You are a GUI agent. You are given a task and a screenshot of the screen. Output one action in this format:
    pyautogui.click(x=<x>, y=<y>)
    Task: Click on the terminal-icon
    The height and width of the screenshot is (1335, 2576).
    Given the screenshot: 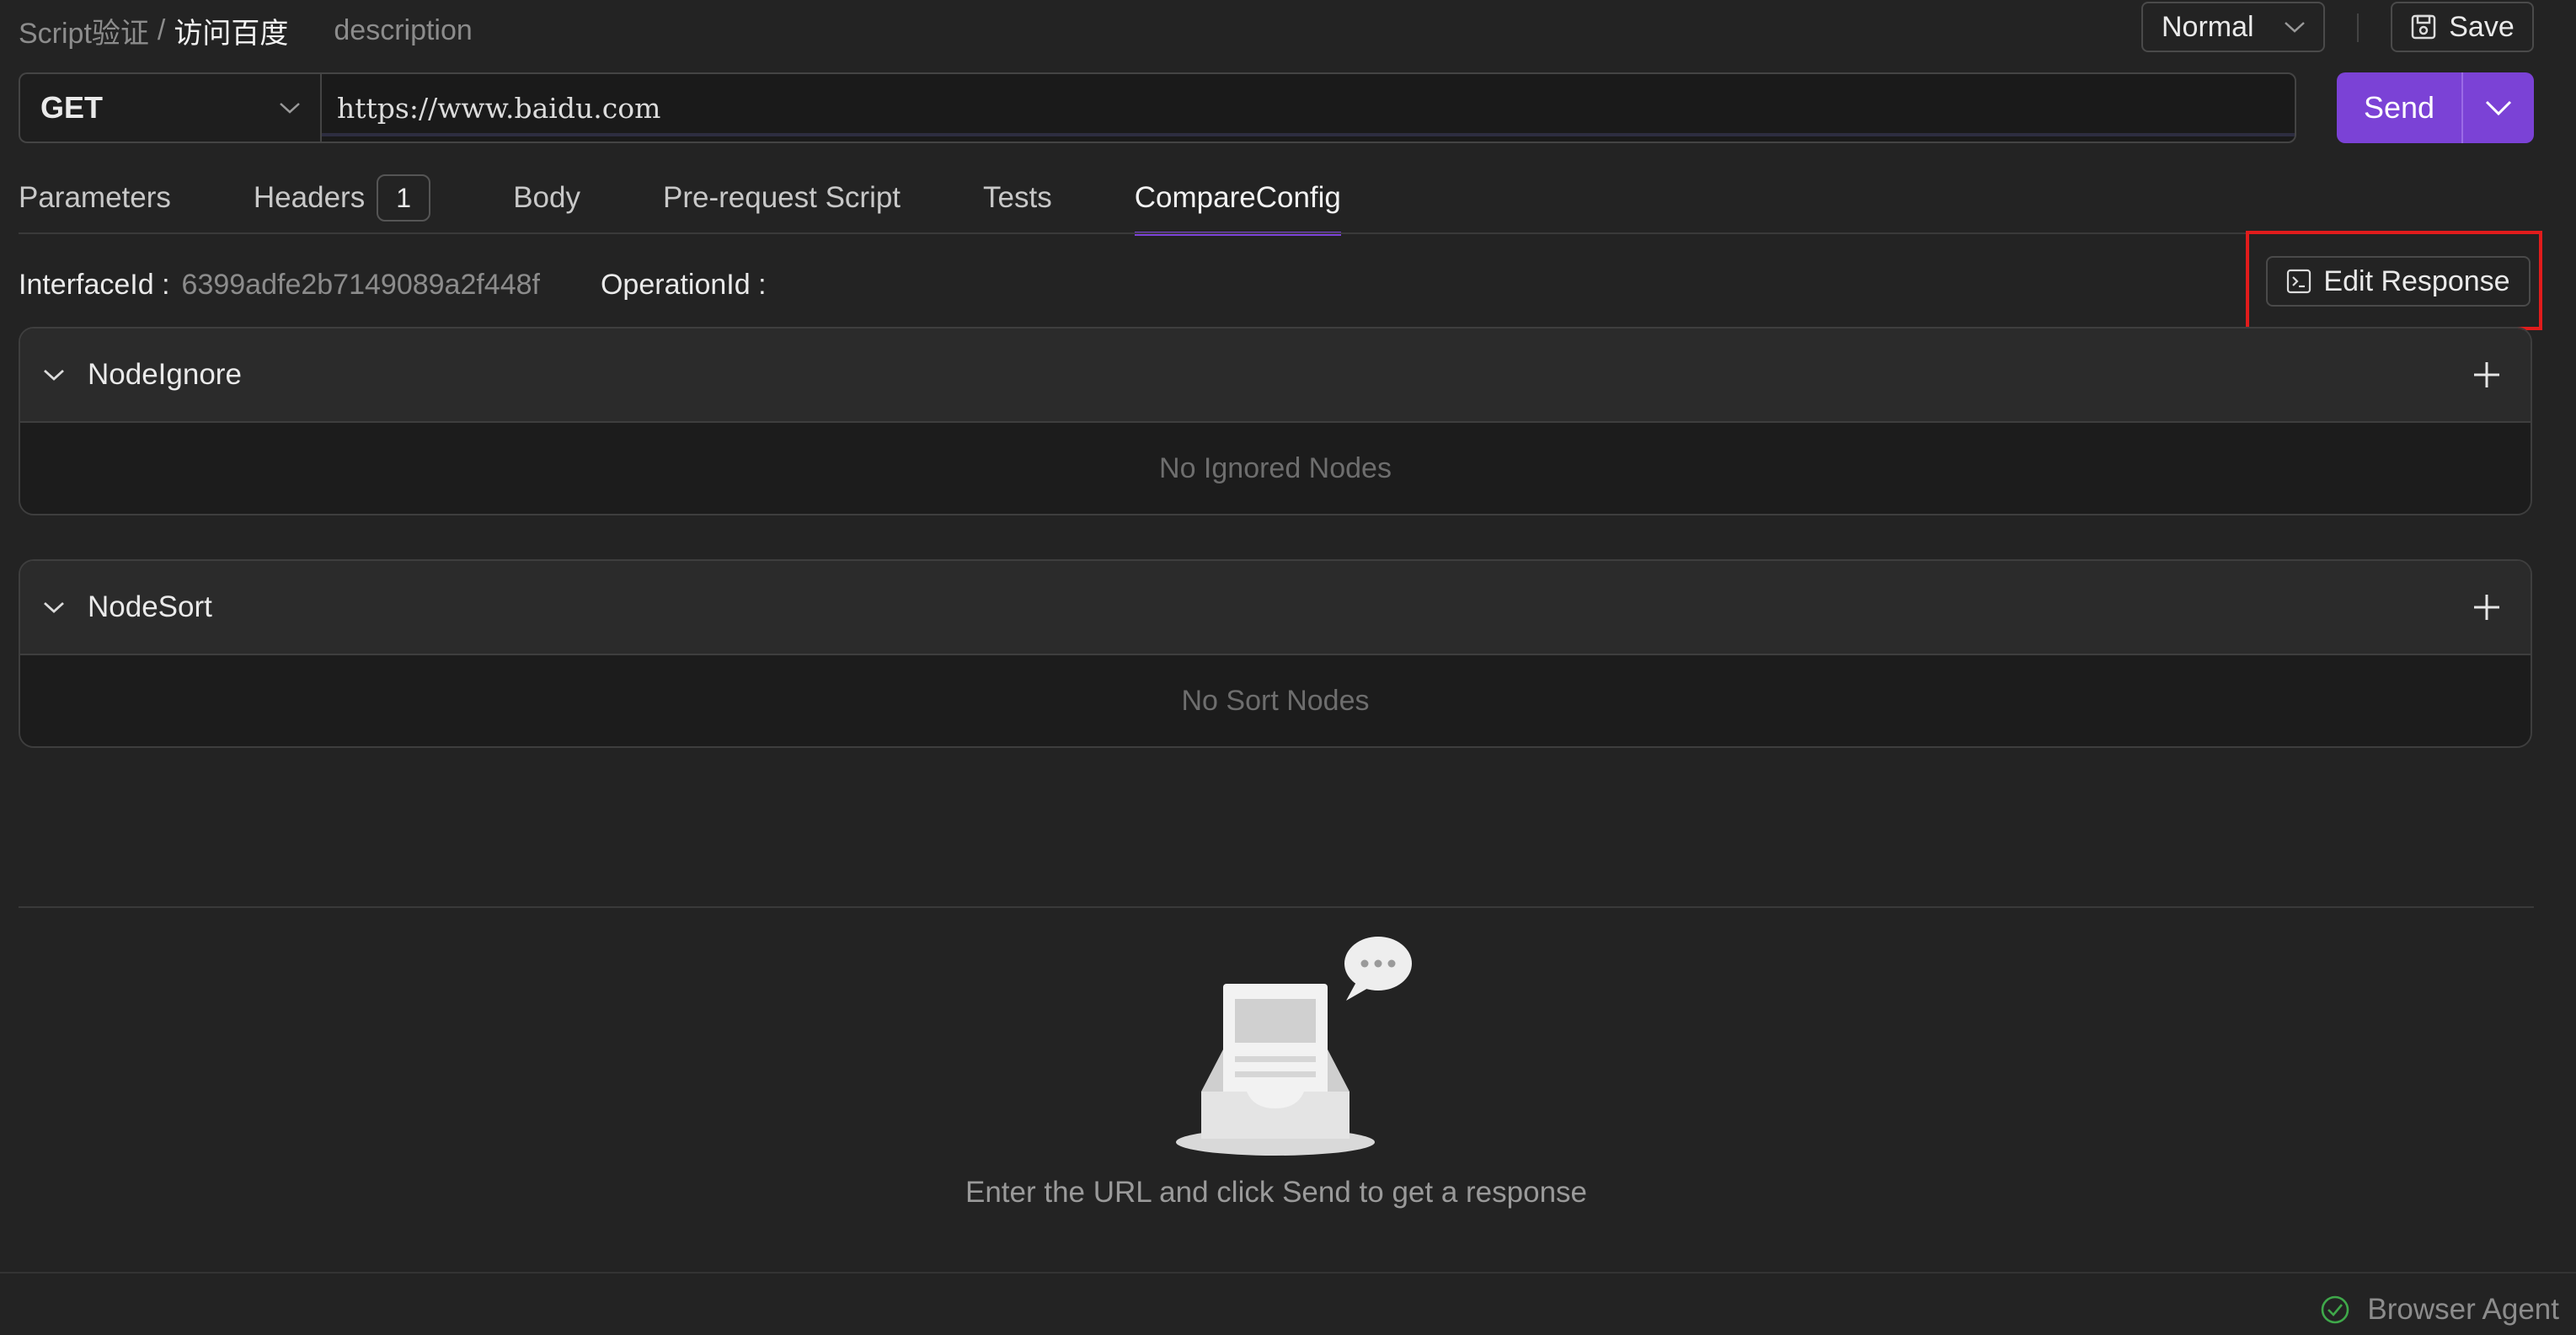 What is the action you would take?
    pyautogui.click(x=2299, y=281)
    